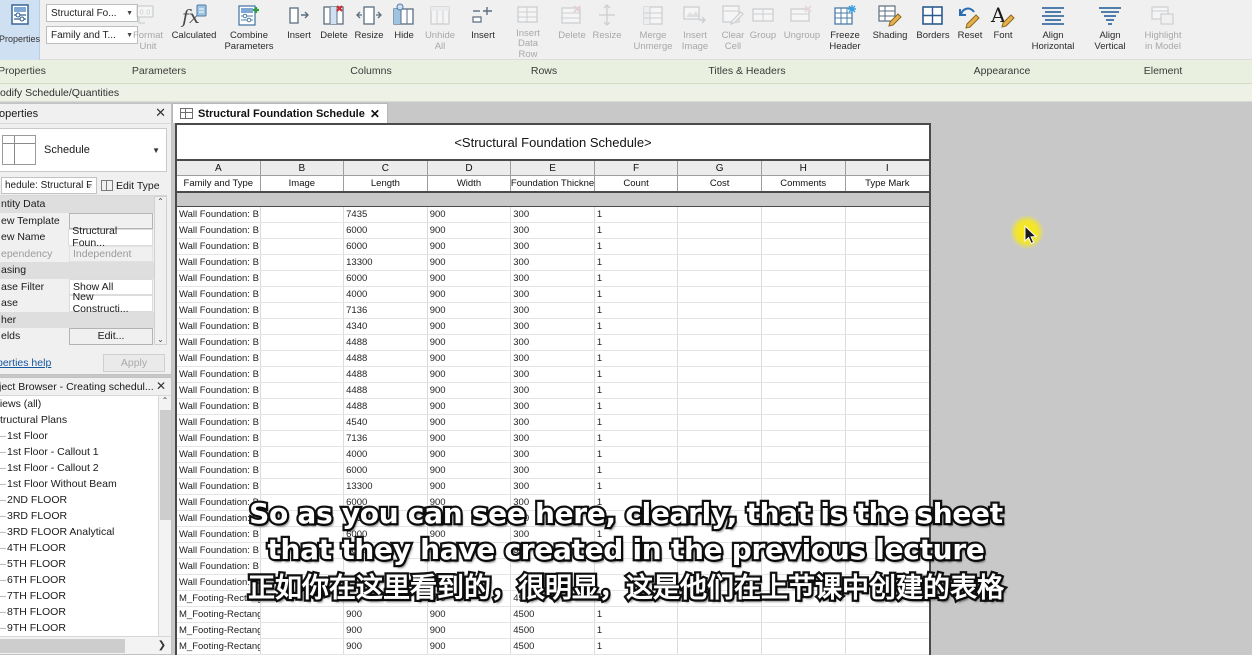  I want to click on table-row: Wall Foundation: B 7435 900 300 1, so click(553, 215).